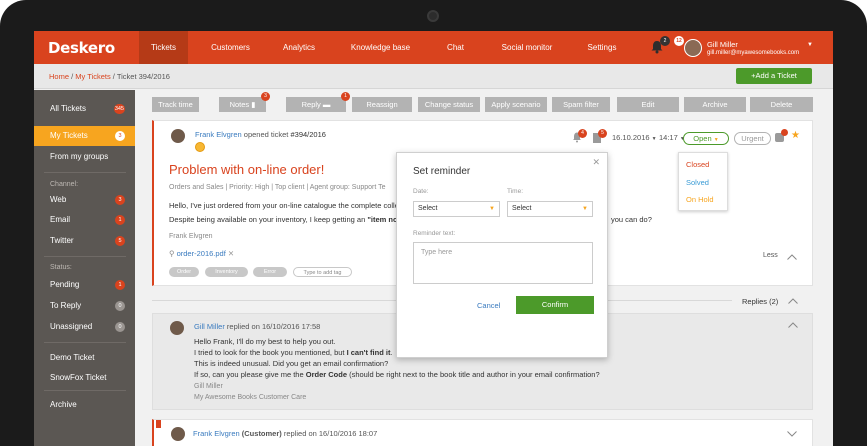 The width and height of the screenshot is (867, 446). Describe the element at coordinates (175, 104) in the screenshot. I see `track-time-button: Track time` at that location.